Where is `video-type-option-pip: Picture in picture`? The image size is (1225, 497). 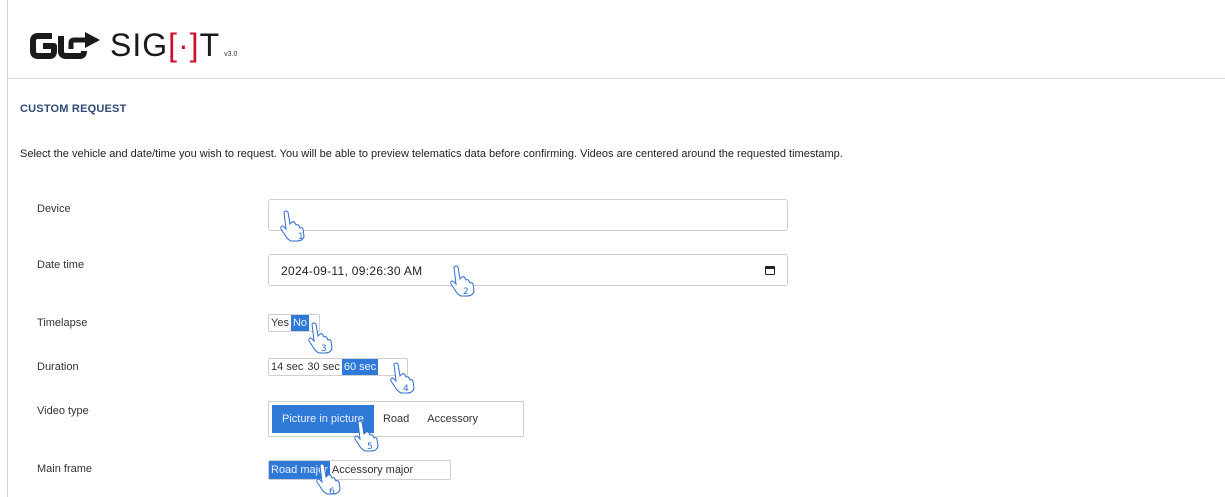
video-type-option-pip: Picture in picture is located at coordinates (323, 419).